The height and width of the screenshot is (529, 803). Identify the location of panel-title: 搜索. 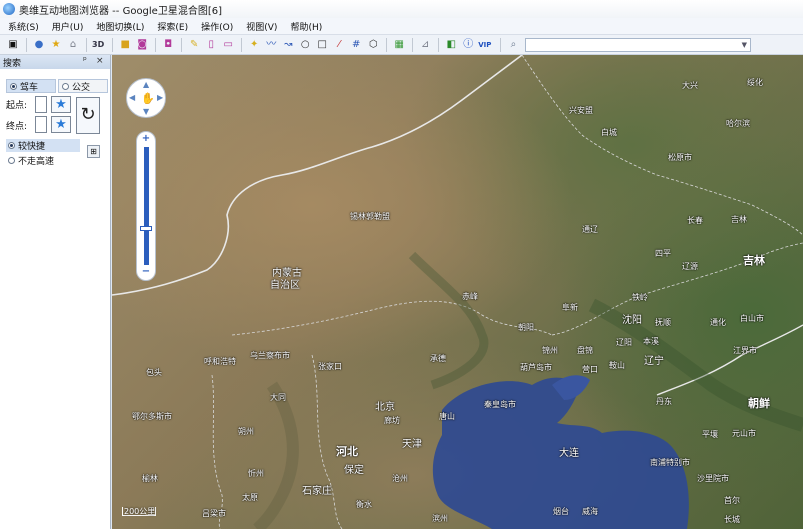
(12, 63).